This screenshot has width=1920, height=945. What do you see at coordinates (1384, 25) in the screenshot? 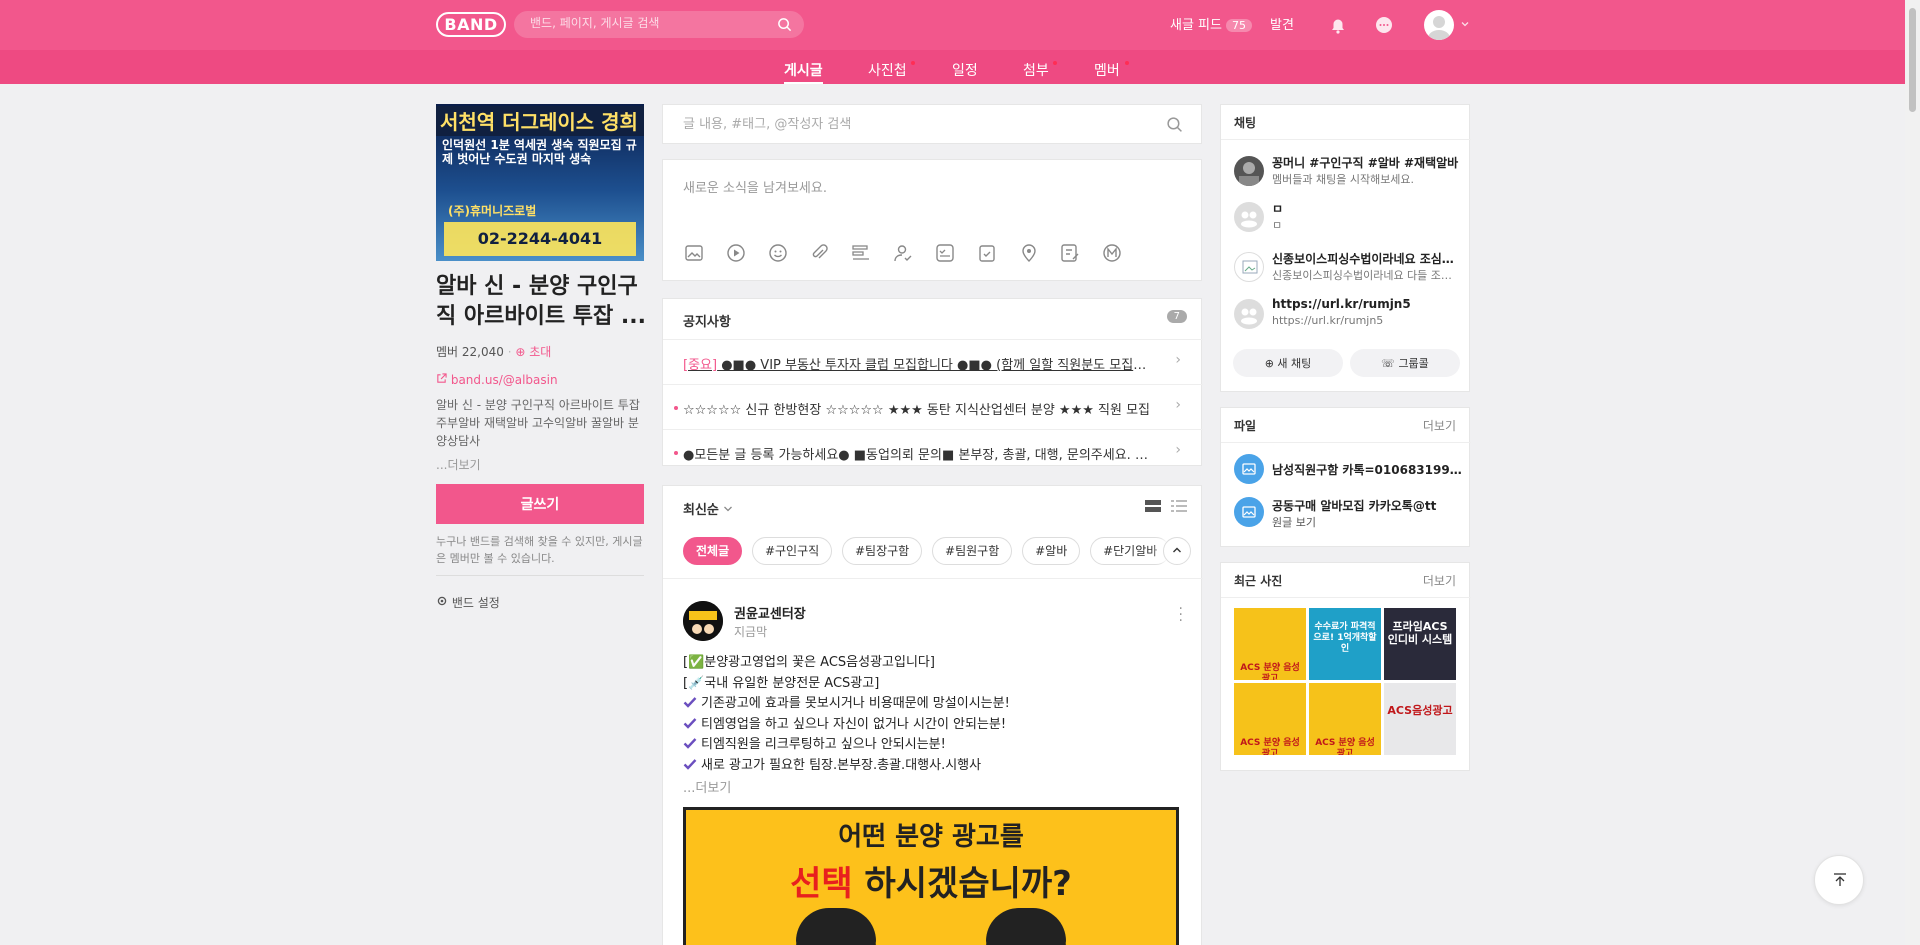
I see `chat-bubble-icon` at bounding box center [1384, 25].